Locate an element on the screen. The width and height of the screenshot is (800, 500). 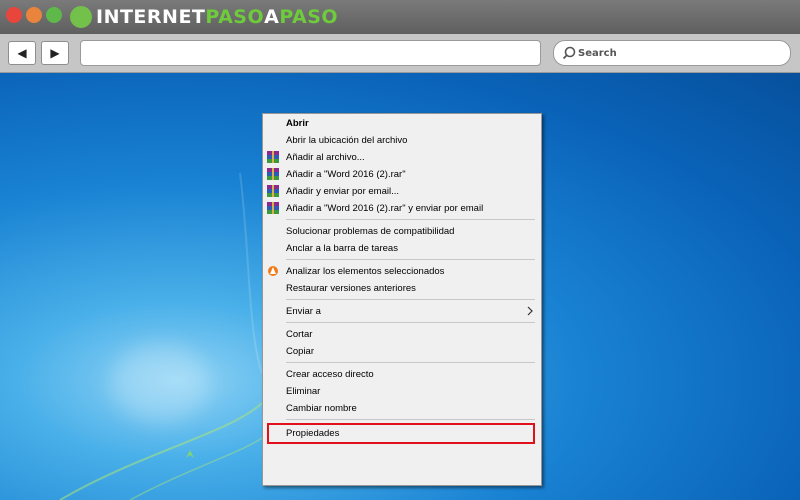
menu-item-label: Enviar a is located at coordinates (303, 311).